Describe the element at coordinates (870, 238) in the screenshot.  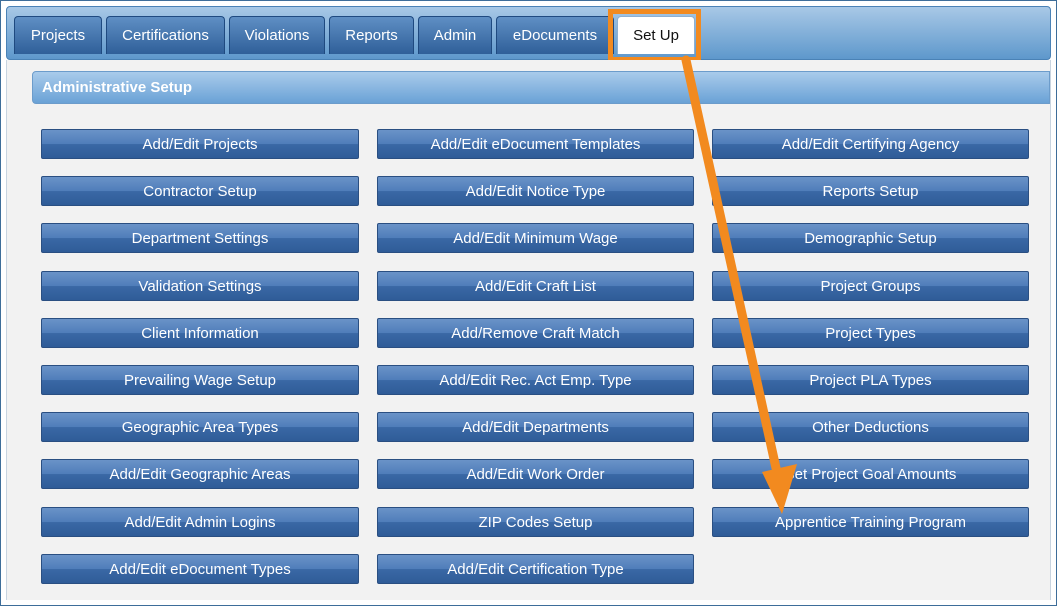
I see `demographic-setup-button: Demographic Setup` at that location.